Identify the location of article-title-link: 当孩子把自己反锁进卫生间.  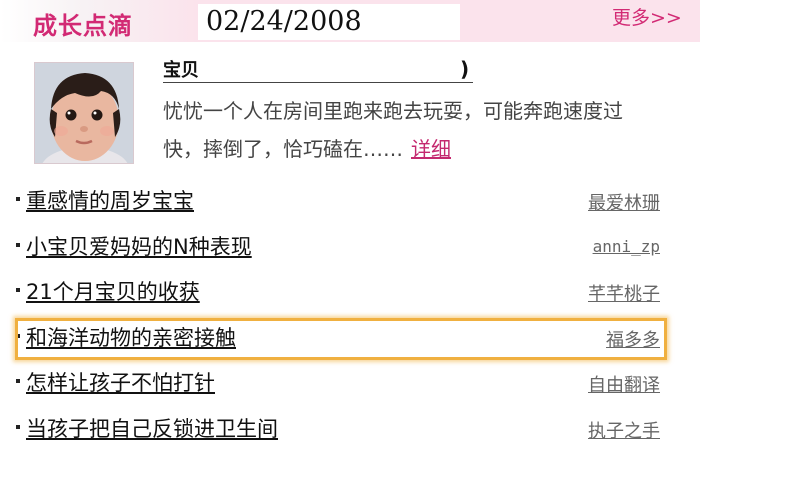
(152, 428).